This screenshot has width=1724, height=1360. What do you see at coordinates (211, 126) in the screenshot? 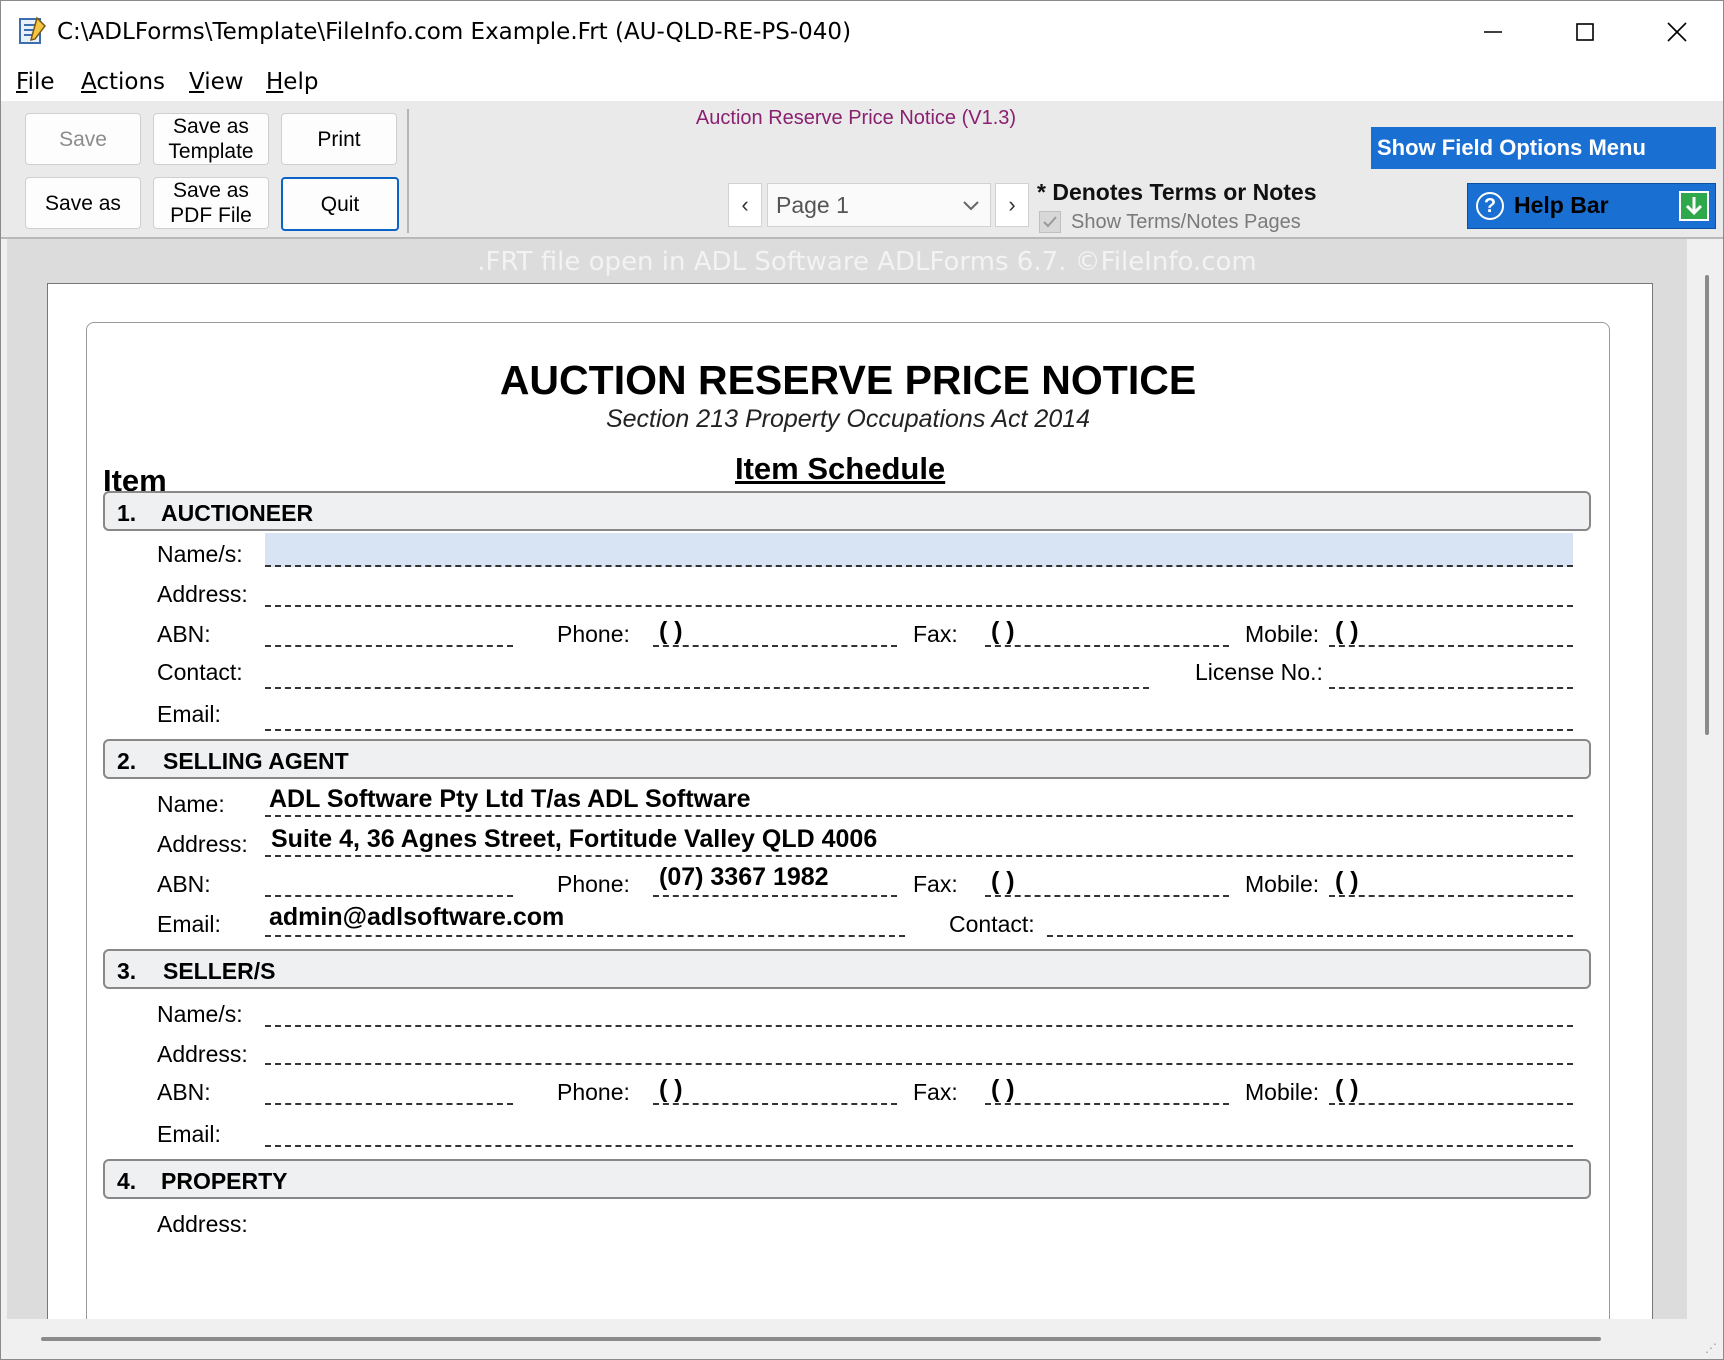
I see `save-as-template-line1: Save as` at bounding box center [211, 126].